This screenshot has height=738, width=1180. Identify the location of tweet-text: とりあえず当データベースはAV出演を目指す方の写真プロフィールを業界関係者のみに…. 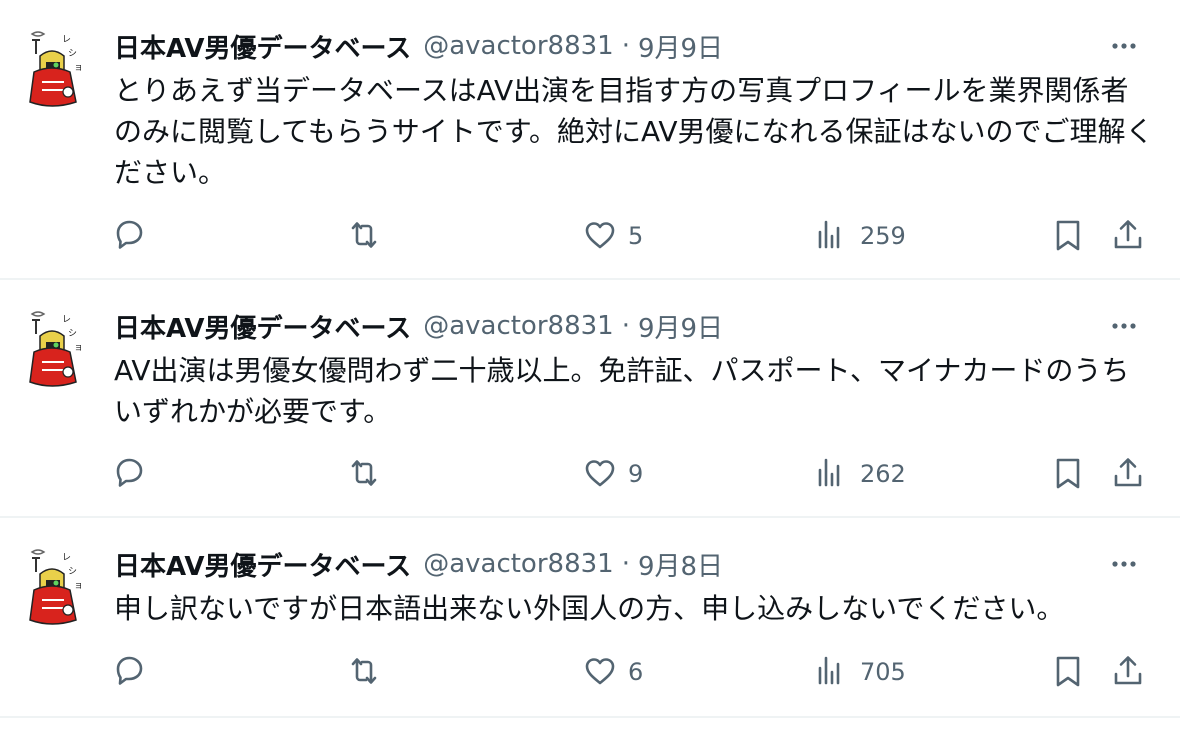
(634, 131).